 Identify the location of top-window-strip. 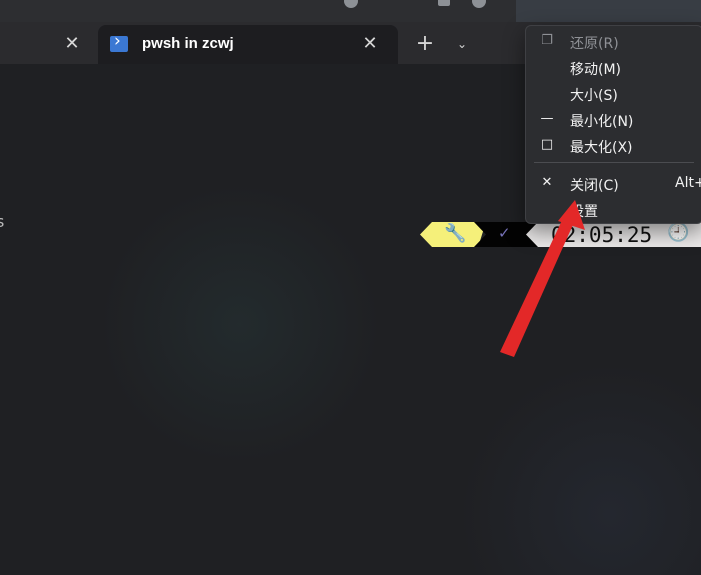
(350, 11).